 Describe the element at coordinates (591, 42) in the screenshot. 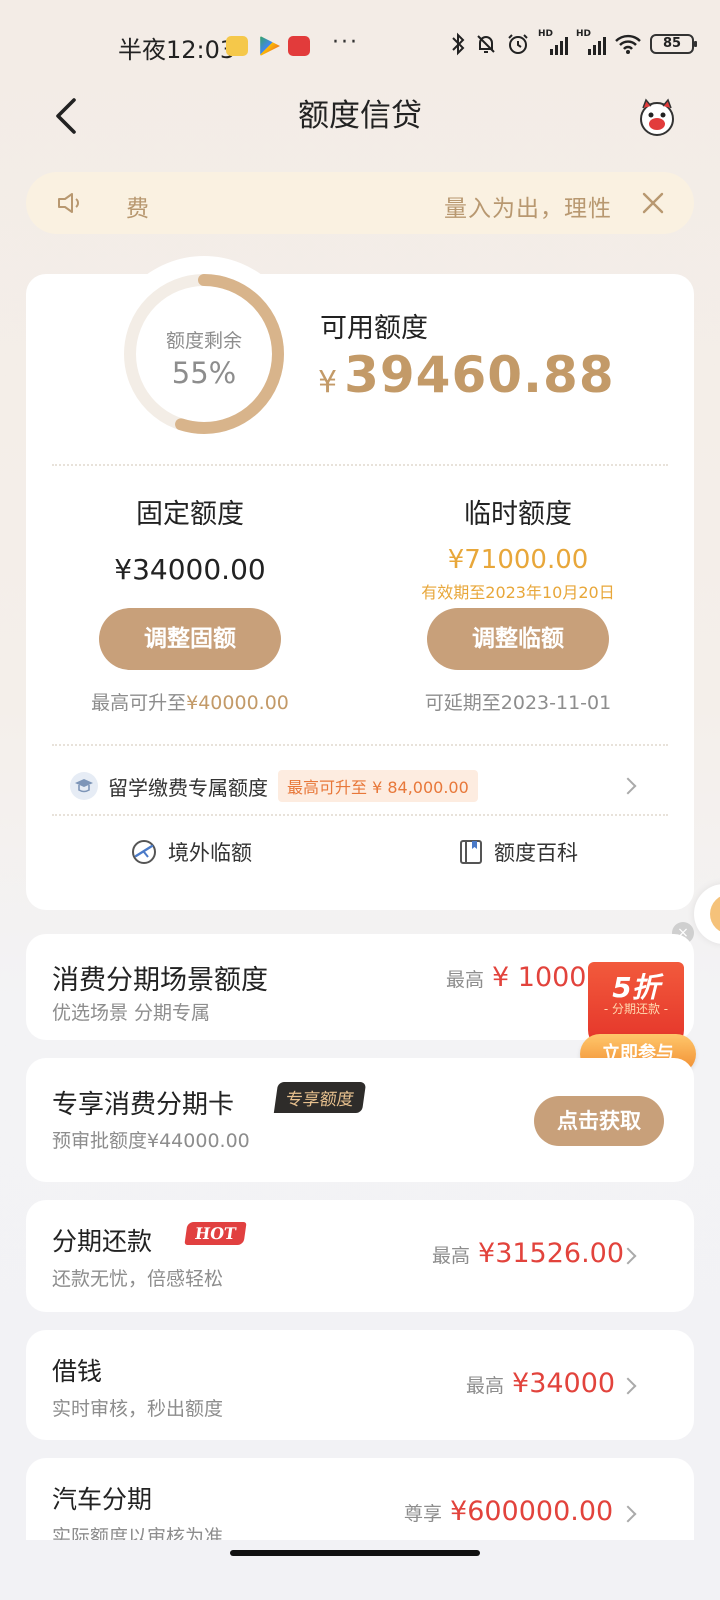

I see `signal-icon-2: HD` at that location.